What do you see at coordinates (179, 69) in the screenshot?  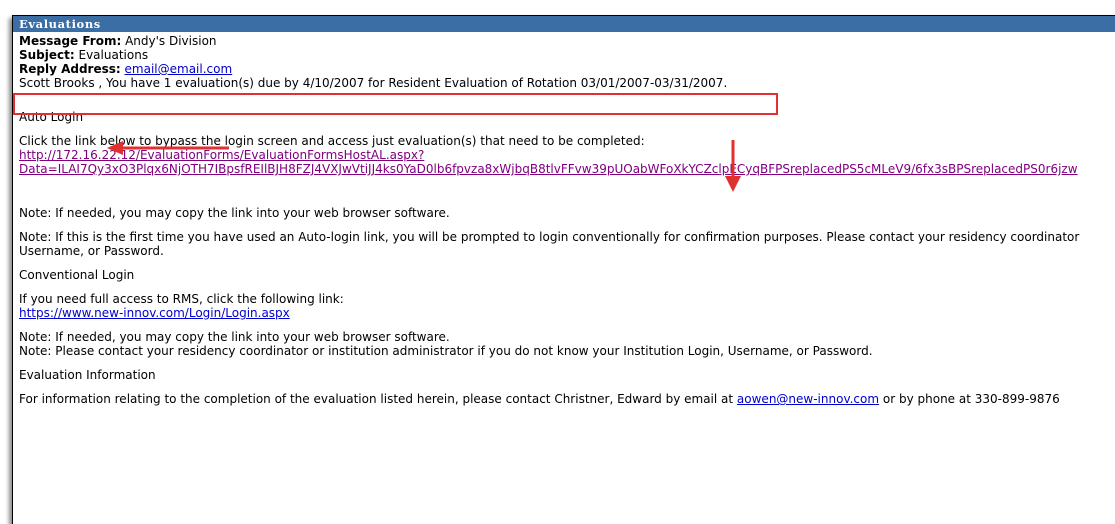 I see `reply-address-link: email@email.com` at bounding box center [179, 69].